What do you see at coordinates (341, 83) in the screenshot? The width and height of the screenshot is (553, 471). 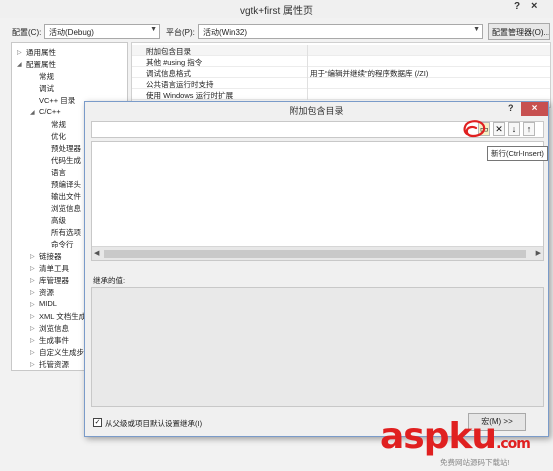 I see `grid-row: 公共语言运行时支持` at bounding box center [341, 83].